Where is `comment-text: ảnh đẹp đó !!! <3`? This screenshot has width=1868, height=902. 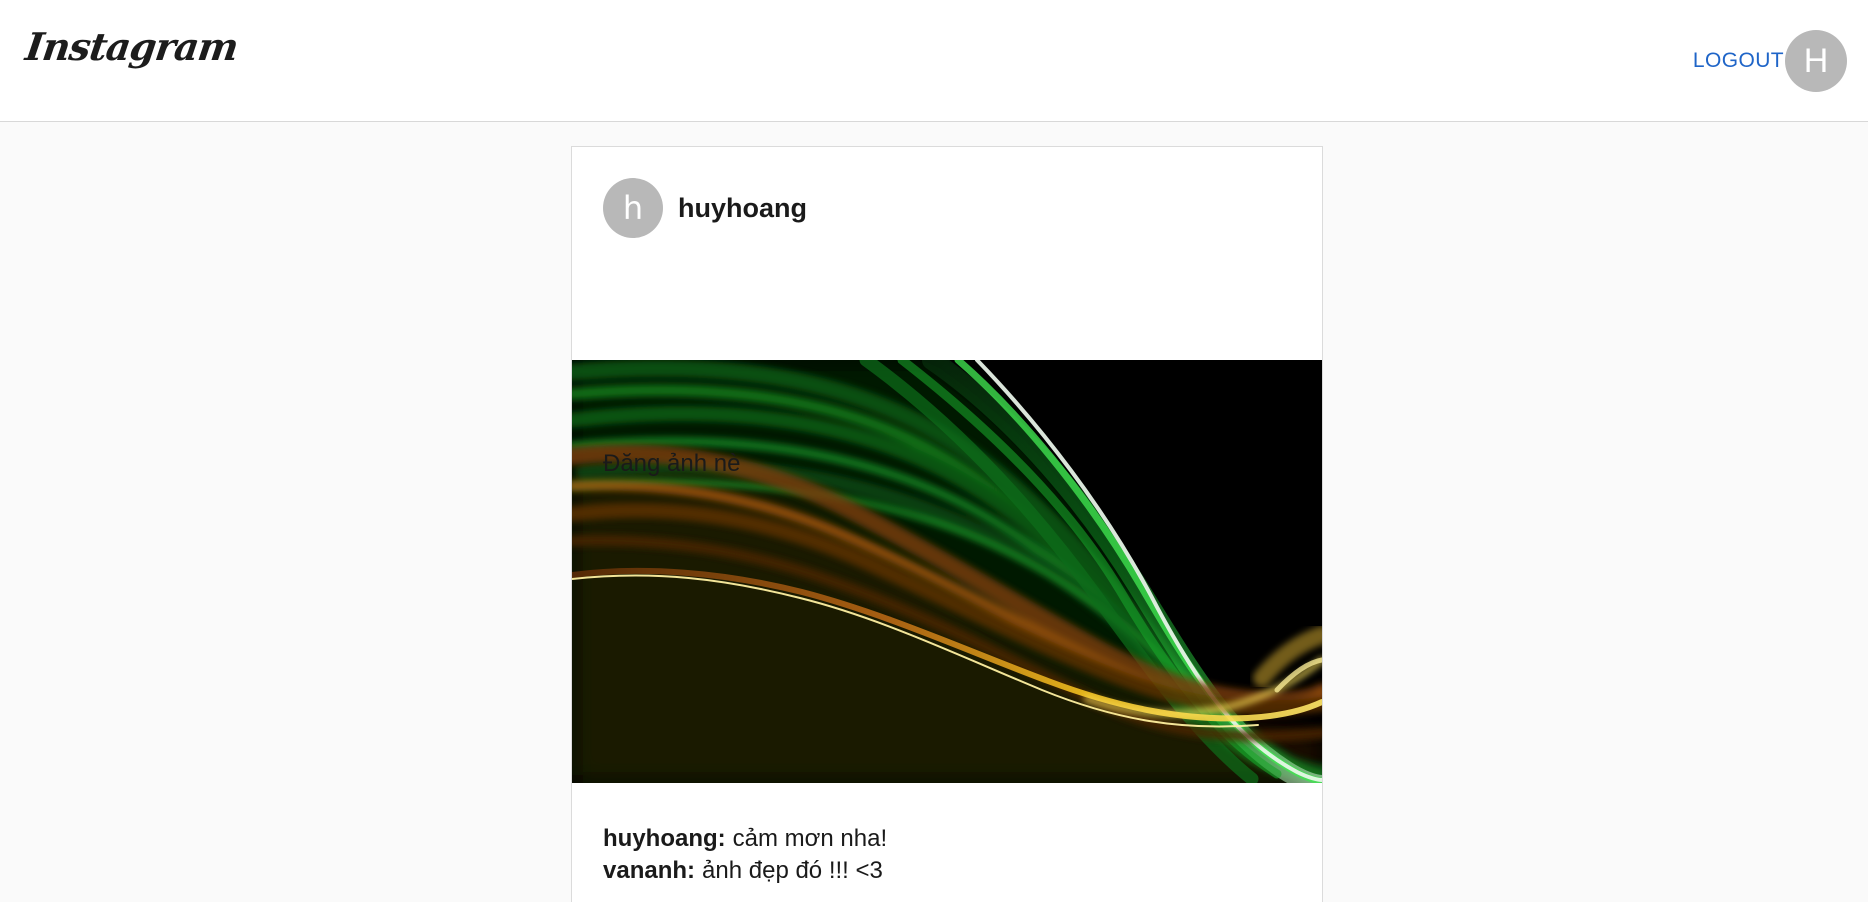
comment-text: ảnh đẹp đó !!! <3 is located at coordinates (792, 870).